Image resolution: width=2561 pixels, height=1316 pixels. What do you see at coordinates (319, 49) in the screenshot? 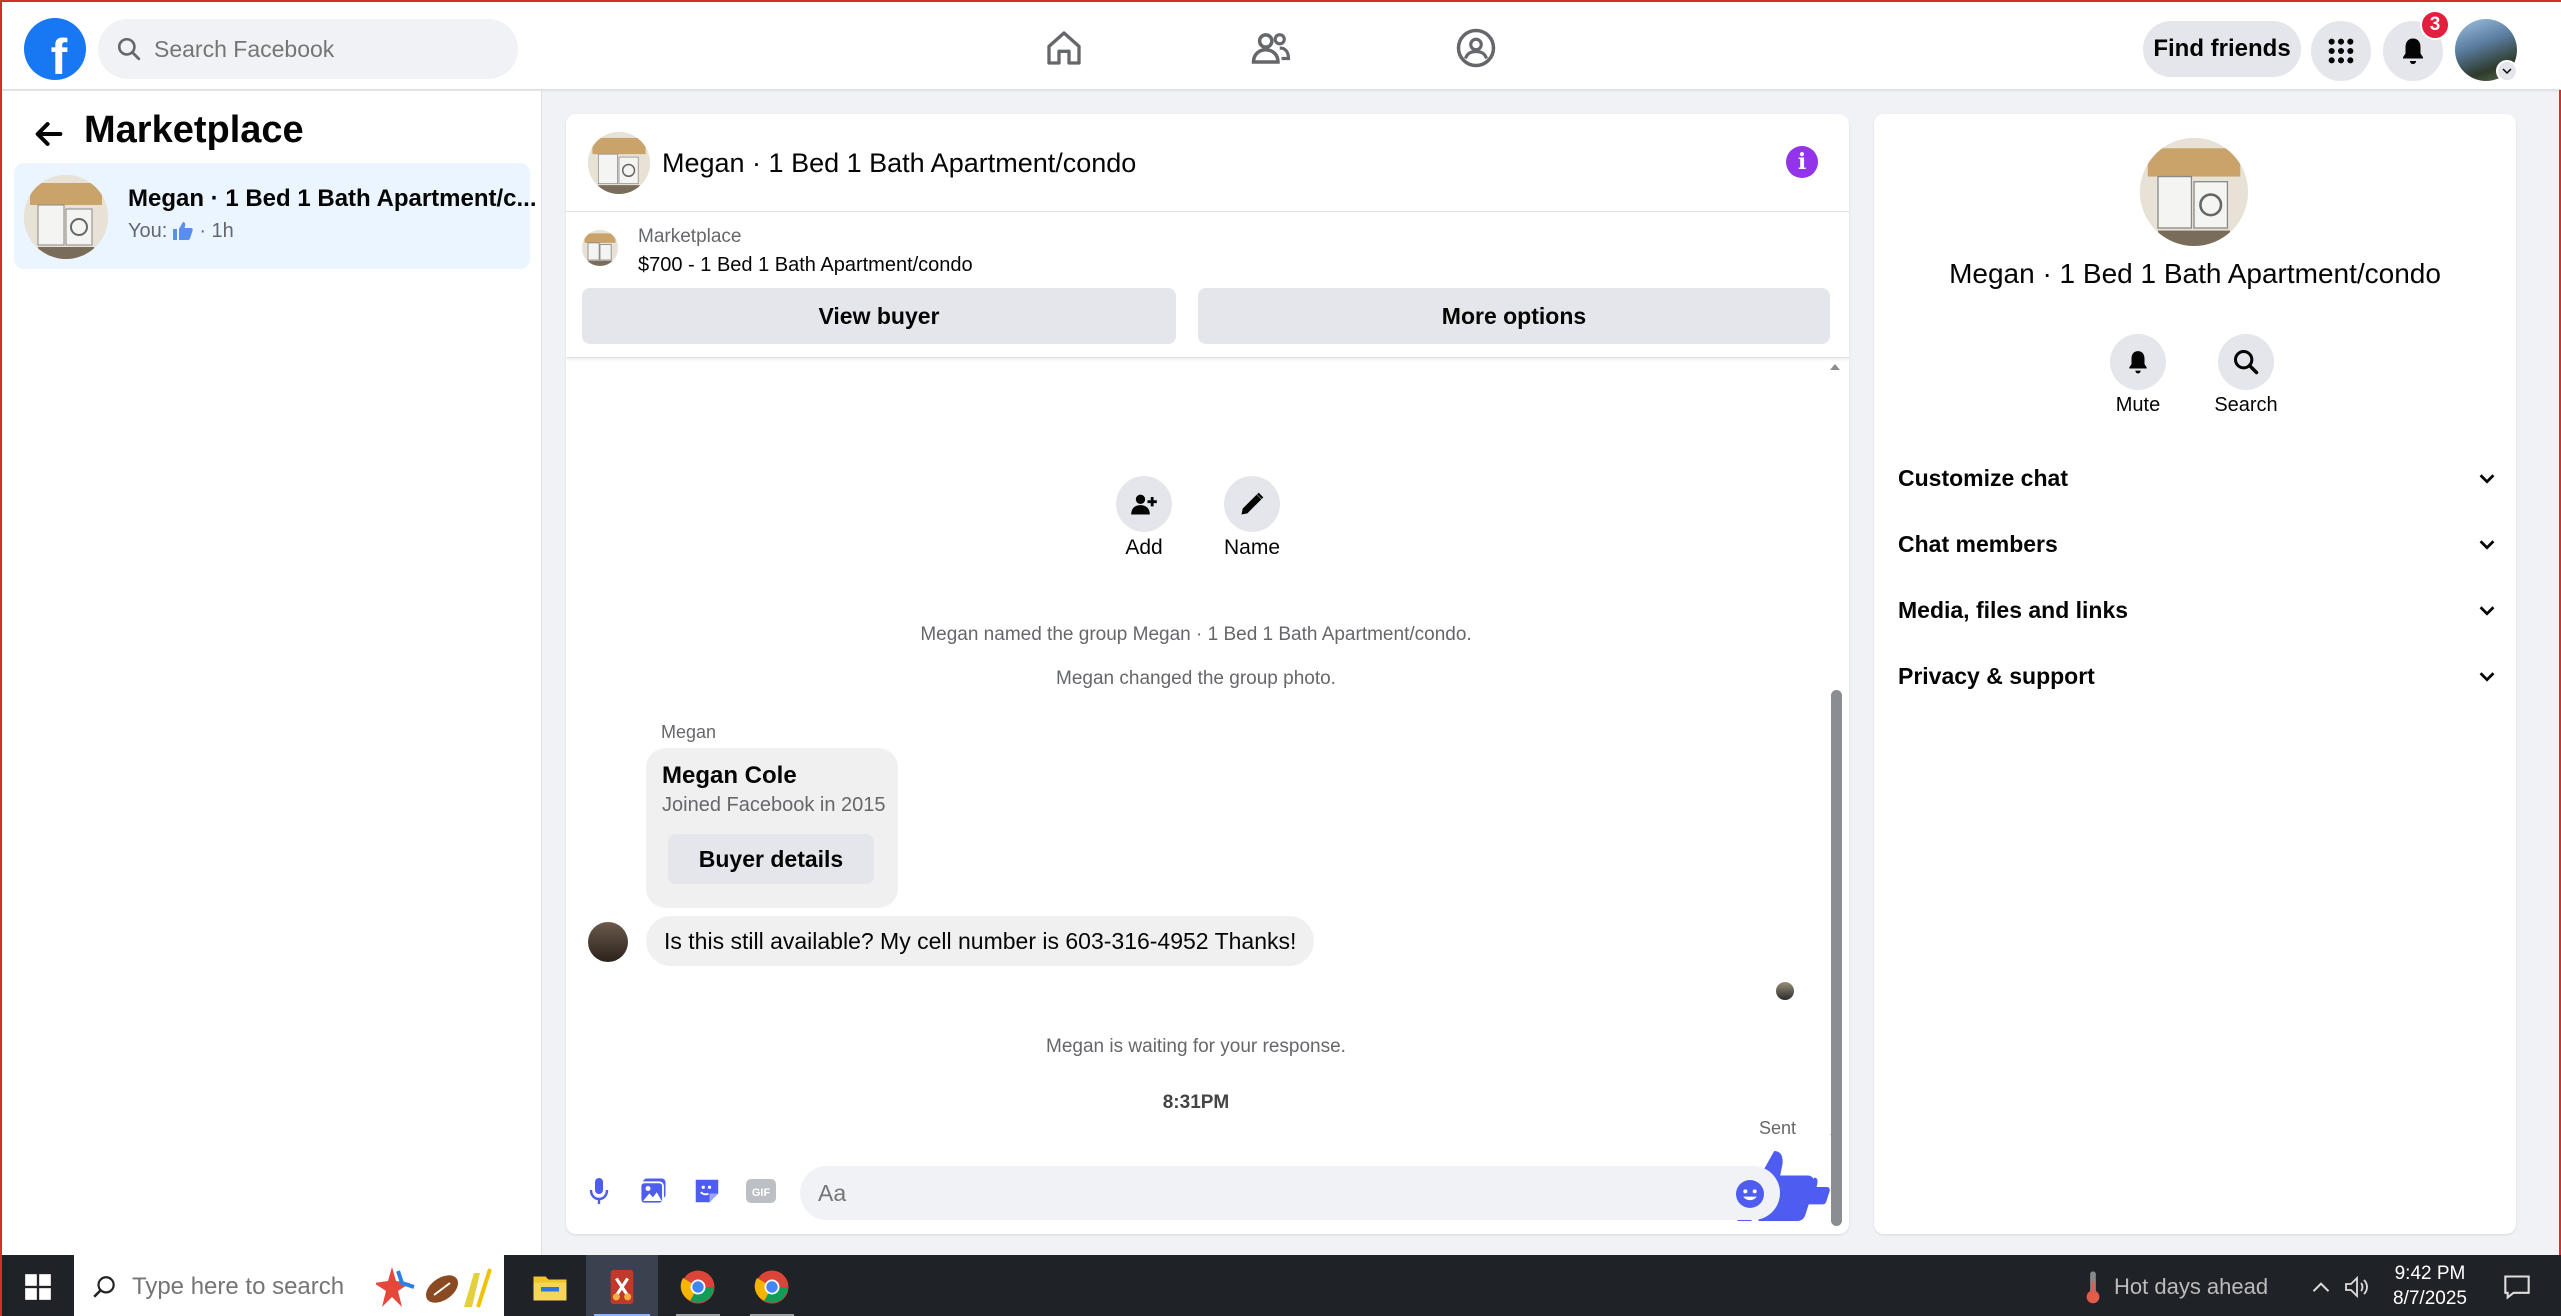
I see `search-input` at bounding box center [319, 49].